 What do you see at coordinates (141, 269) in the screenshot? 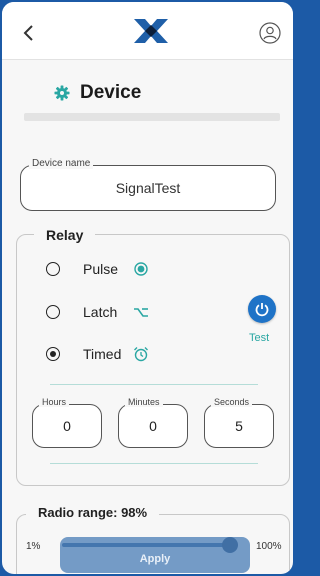
I see `pulse-toggle-icon` at bounding box center [141, 269].